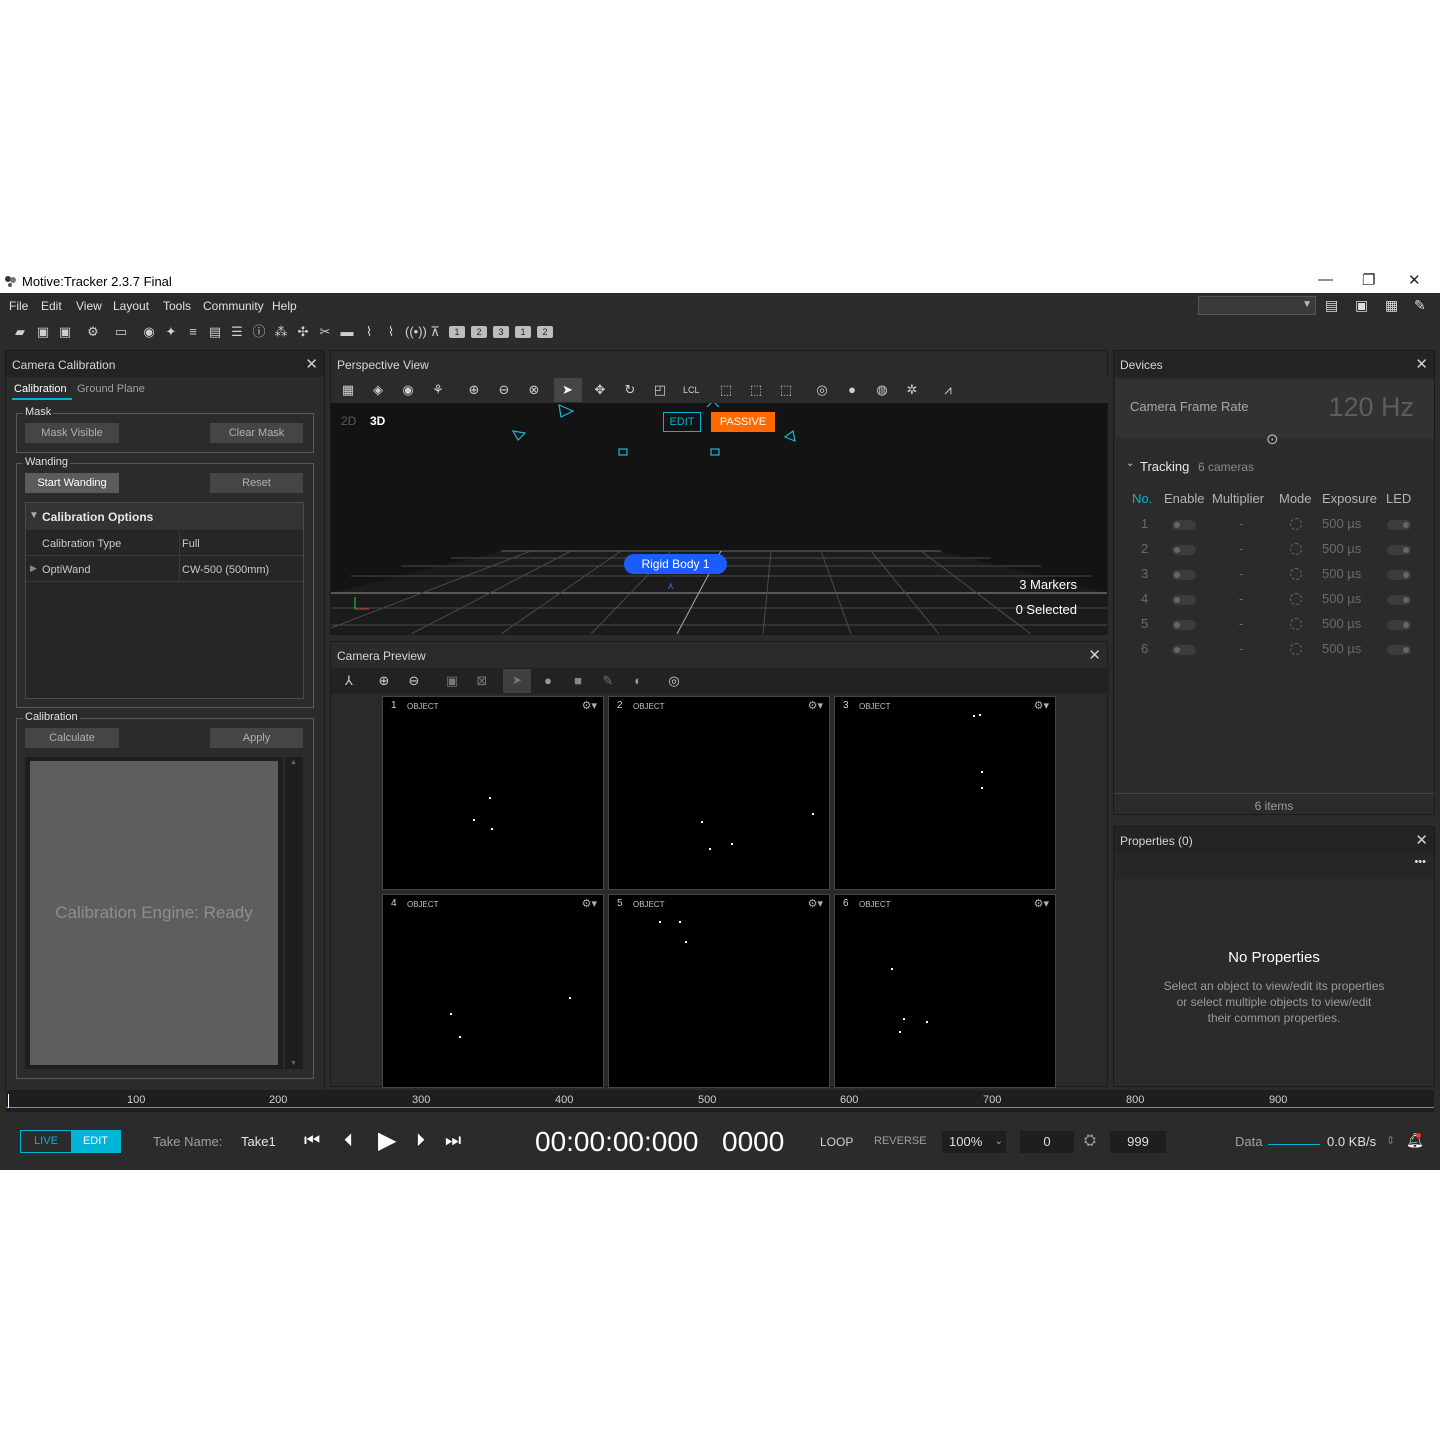 The width and height of the screenshot is (1440, 1440). What do you see at coordinates (233, 306) in the screenshot?
I see `menu-community: Community` at bounding box center [233, 306].